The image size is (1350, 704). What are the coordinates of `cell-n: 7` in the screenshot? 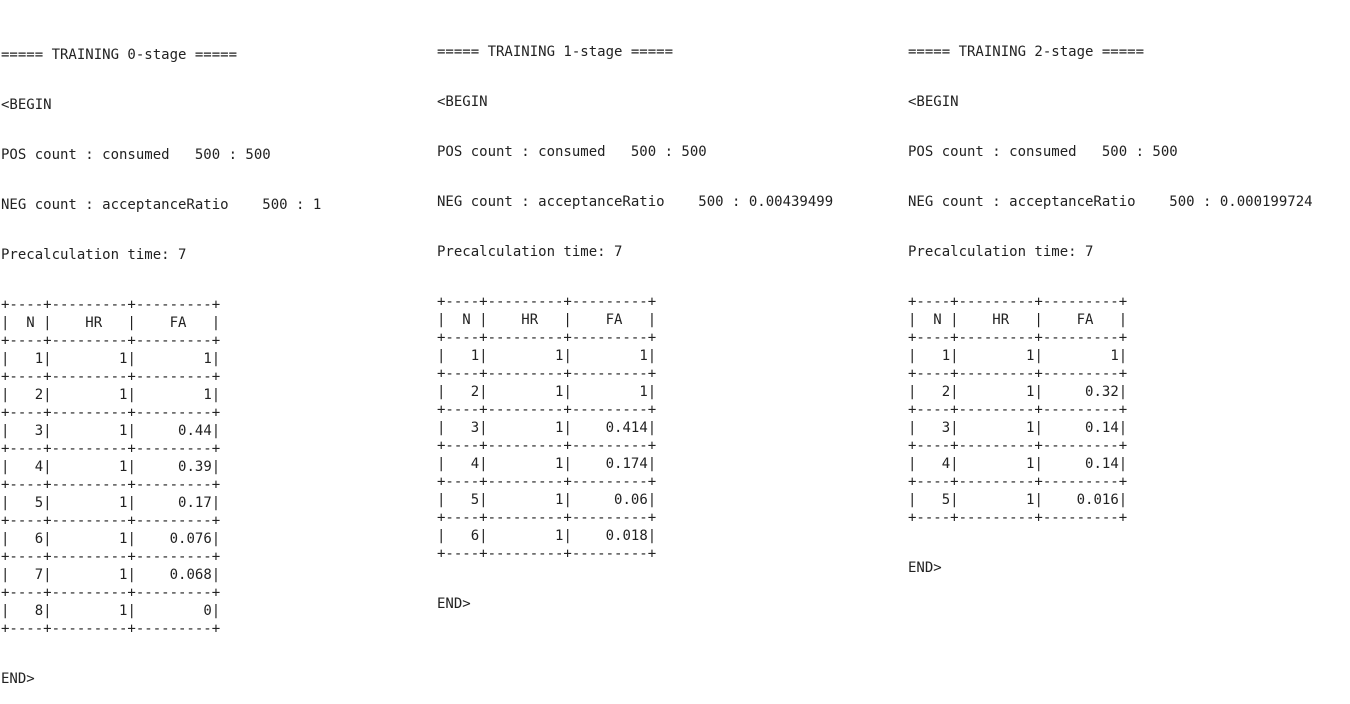 It's located at (26, 575).